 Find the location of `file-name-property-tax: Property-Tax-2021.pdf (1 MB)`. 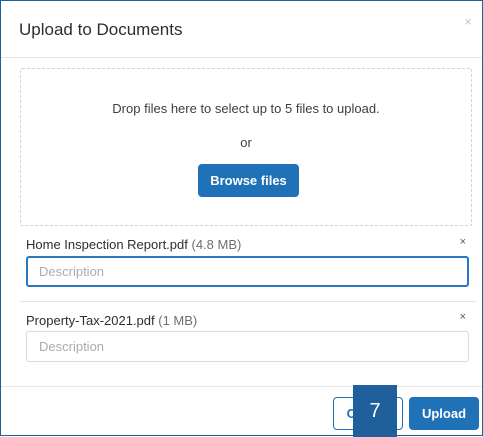

file-name-property-tax: Property-Tax-2021.pdf (1 MB) is located at coordinates (111, 320).